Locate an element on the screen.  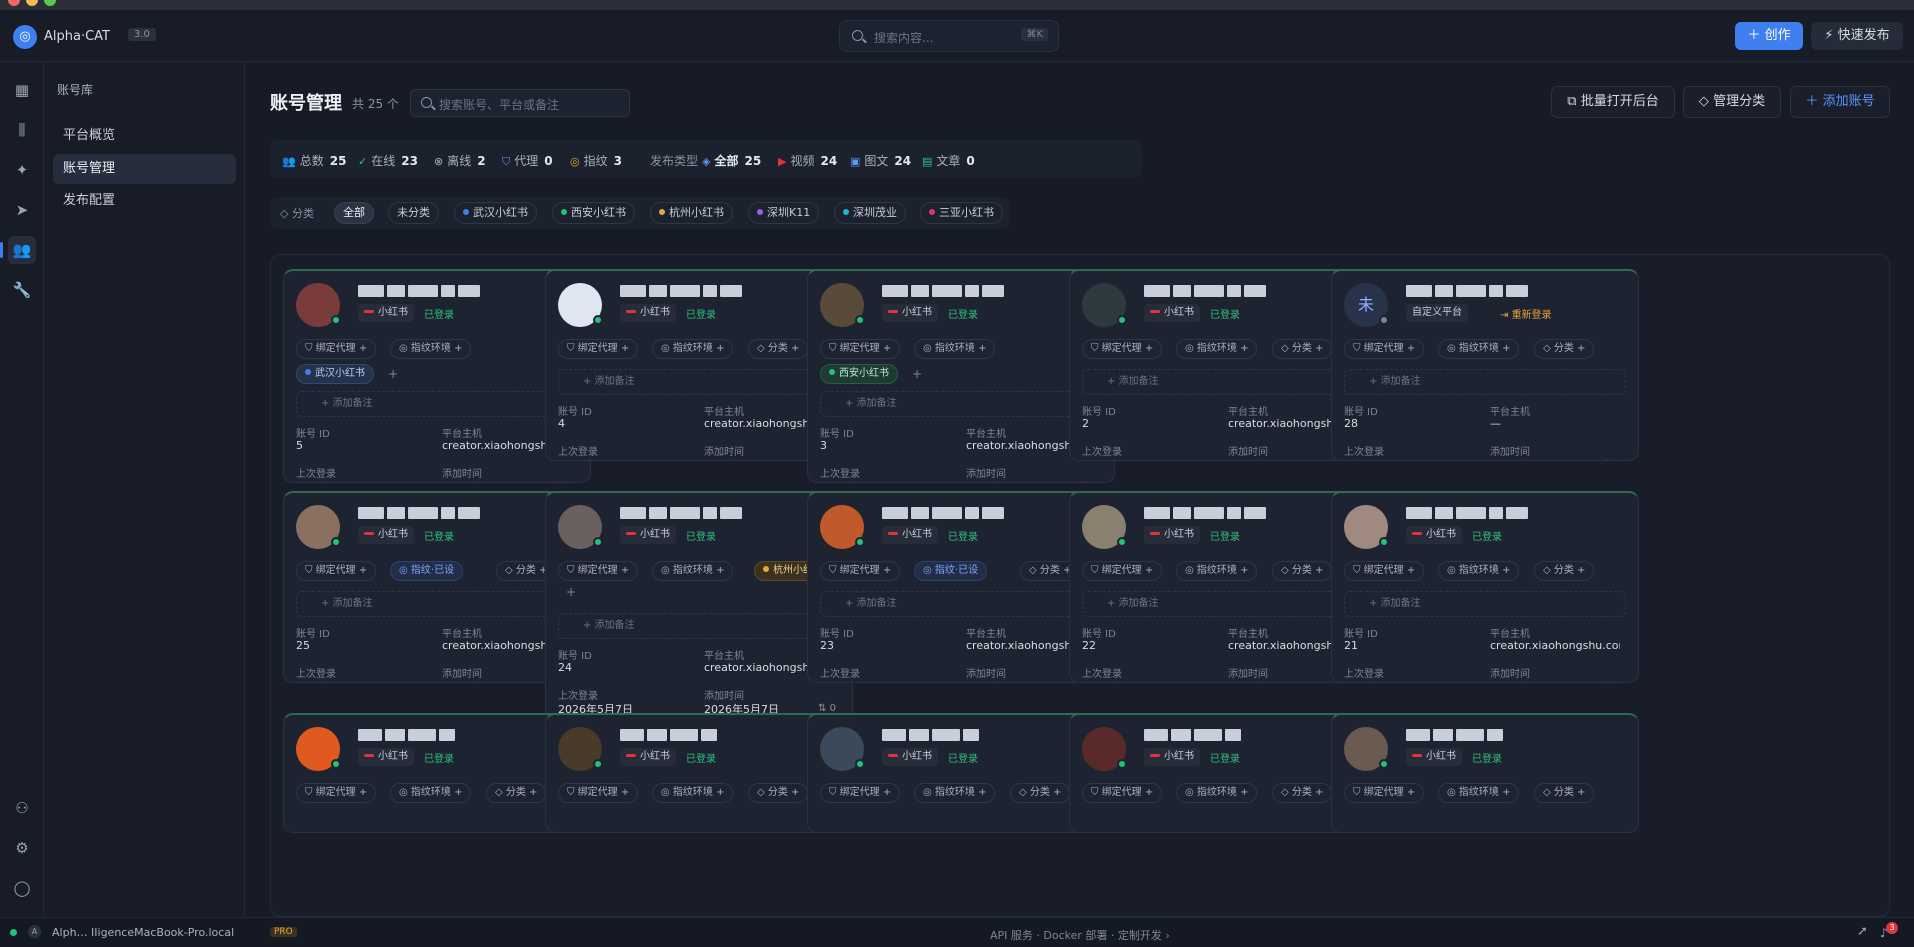
zoom-window-button is located at coordinates (50, 3).